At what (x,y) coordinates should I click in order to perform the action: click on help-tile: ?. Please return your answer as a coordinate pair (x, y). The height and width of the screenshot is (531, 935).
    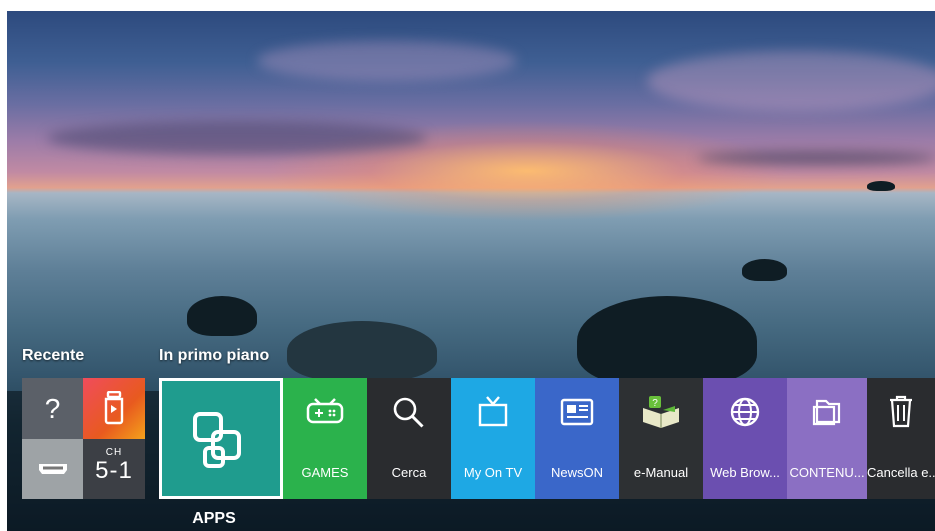
    Looking at the image, I should click on (52, 408).